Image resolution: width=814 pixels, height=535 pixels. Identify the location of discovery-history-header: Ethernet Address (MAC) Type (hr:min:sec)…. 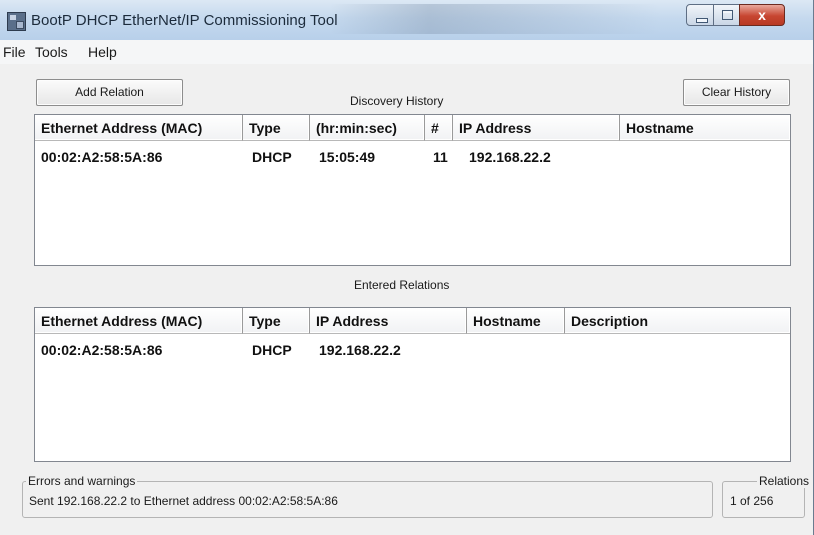
(412, 128).